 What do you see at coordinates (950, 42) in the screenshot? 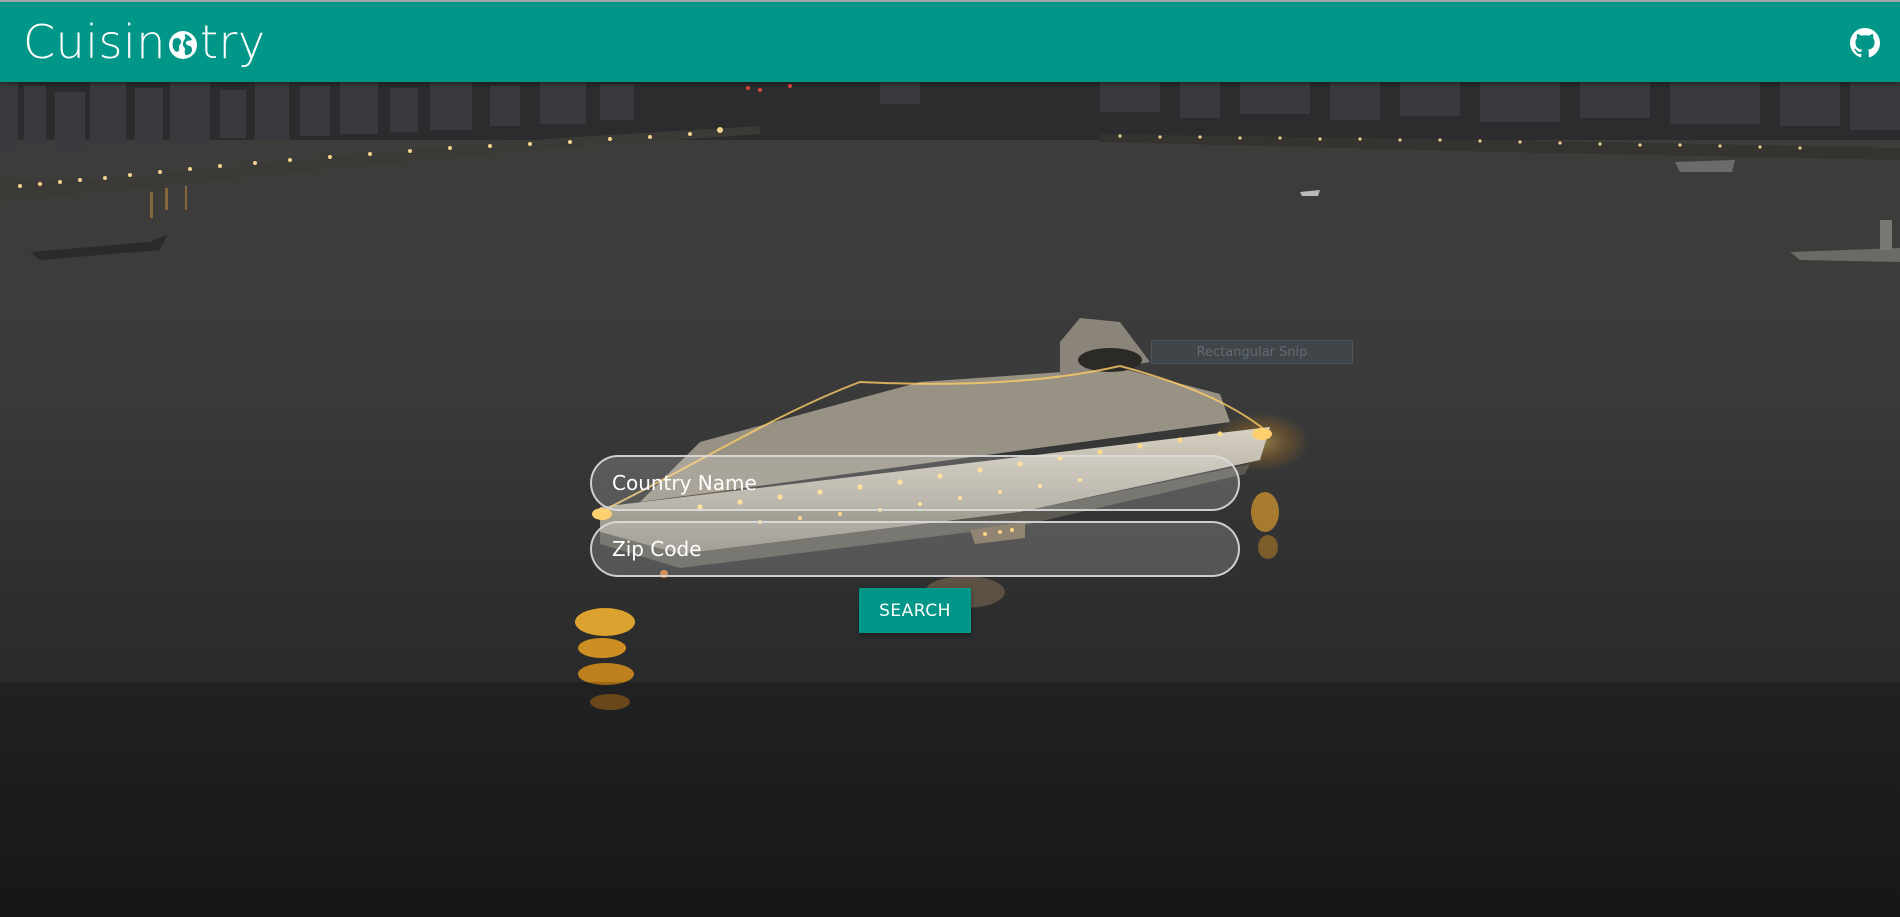
I see `navbar: Cuisin try` at bounding box center [950, 42].